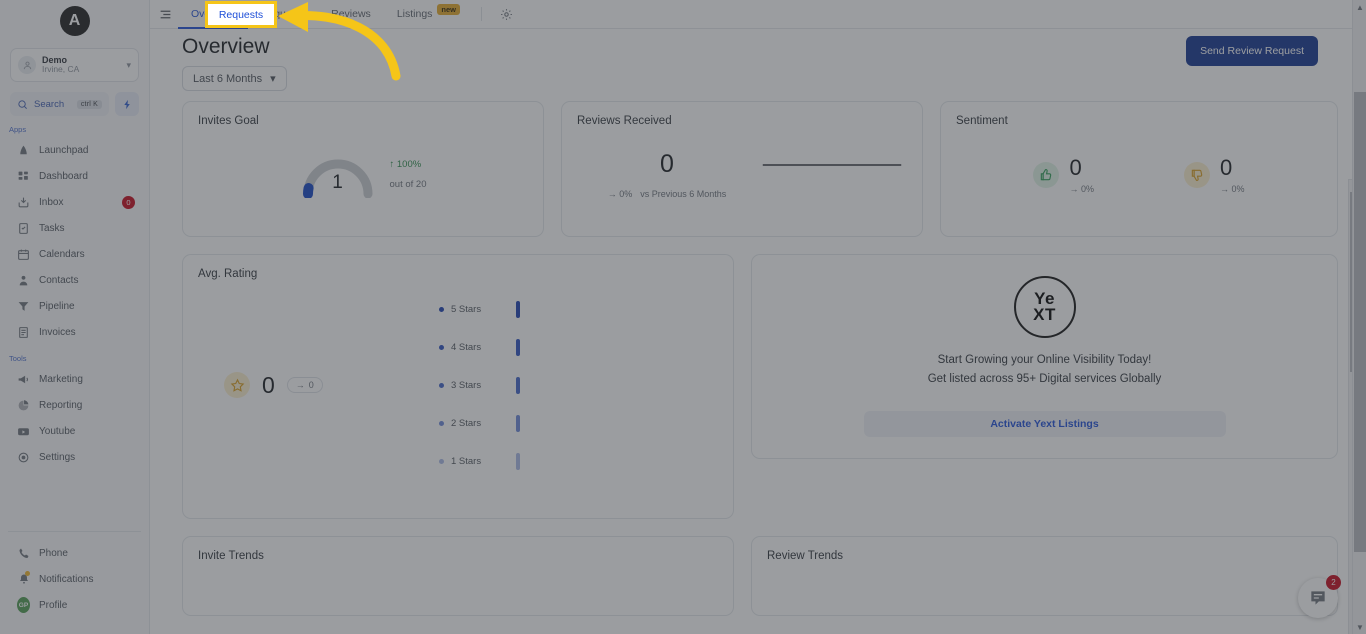 The height and width of the screenshot is (634, 1366). What do you see at coordinates (74, 176) in the screenshot?
I see `sidebar-item-dashboard: Dashboard` at bounding box center [74, 176].